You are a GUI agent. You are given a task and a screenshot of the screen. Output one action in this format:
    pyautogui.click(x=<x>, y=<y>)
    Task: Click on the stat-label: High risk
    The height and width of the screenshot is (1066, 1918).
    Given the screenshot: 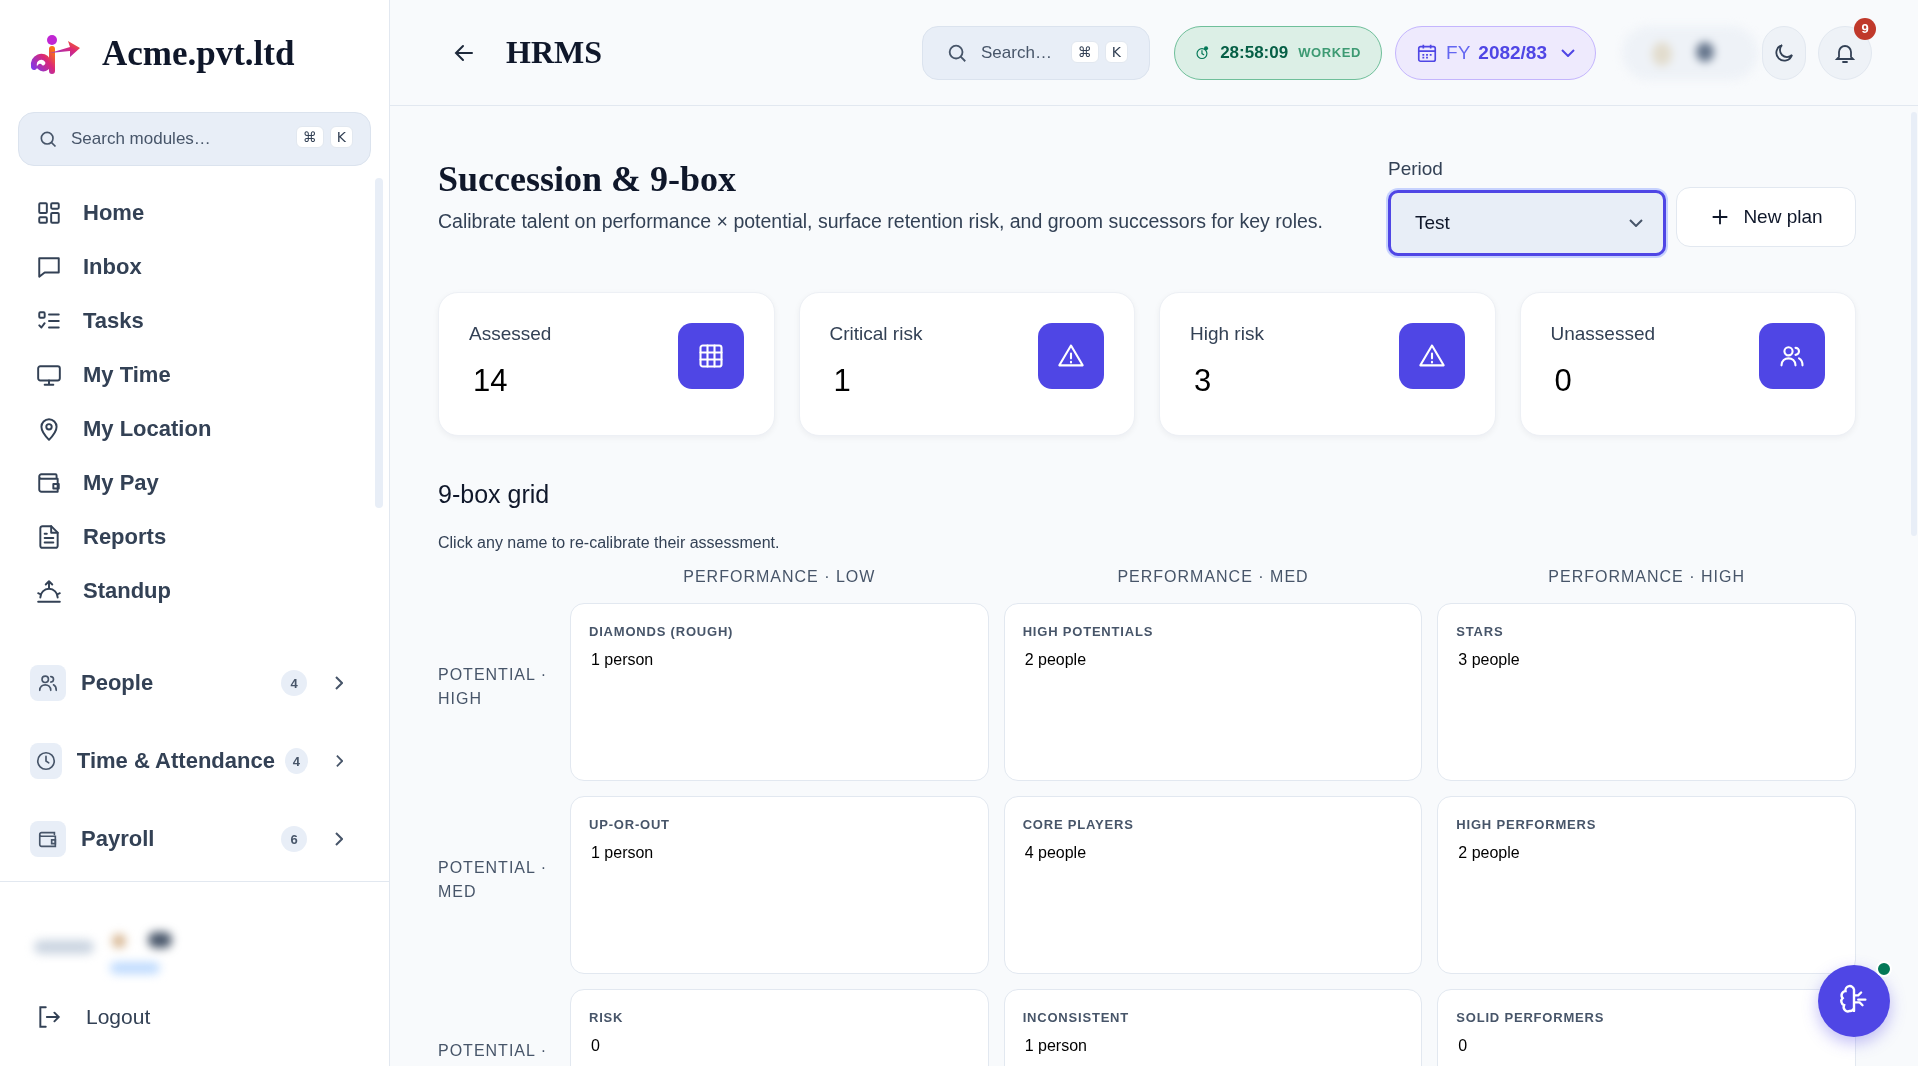 What is the action you would take?
    pyautogui.click(x=1227, y=334)
    